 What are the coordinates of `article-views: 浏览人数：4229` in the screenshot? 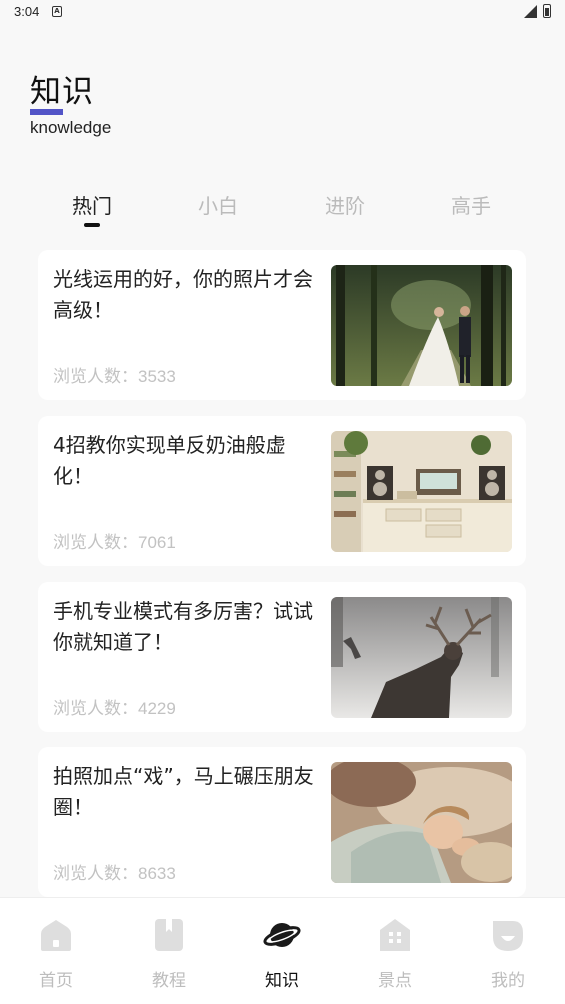 It's located at (114, 706).